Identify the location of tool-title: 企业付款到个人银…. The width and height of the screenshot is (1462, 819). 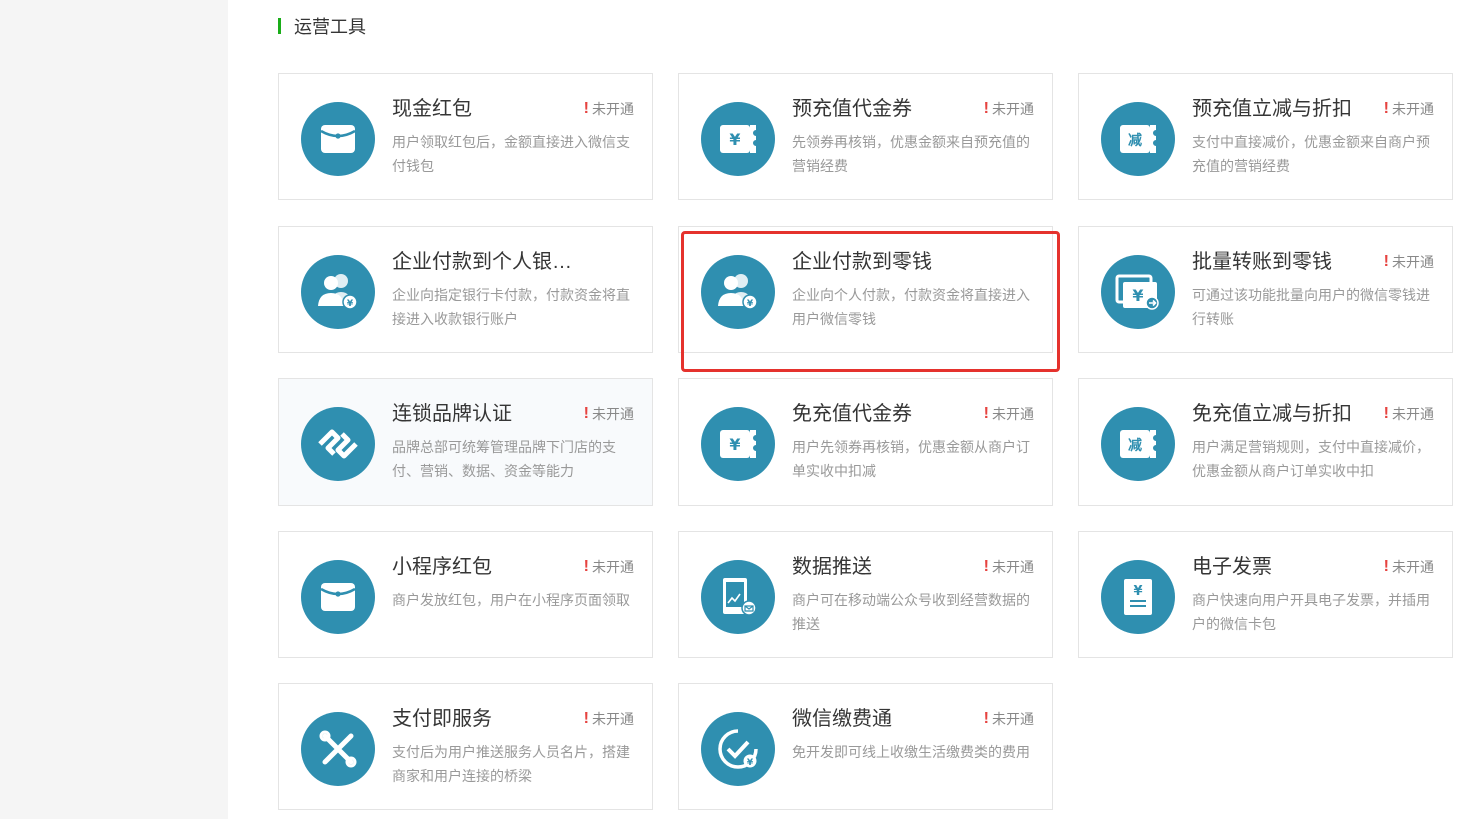
(482, 262).